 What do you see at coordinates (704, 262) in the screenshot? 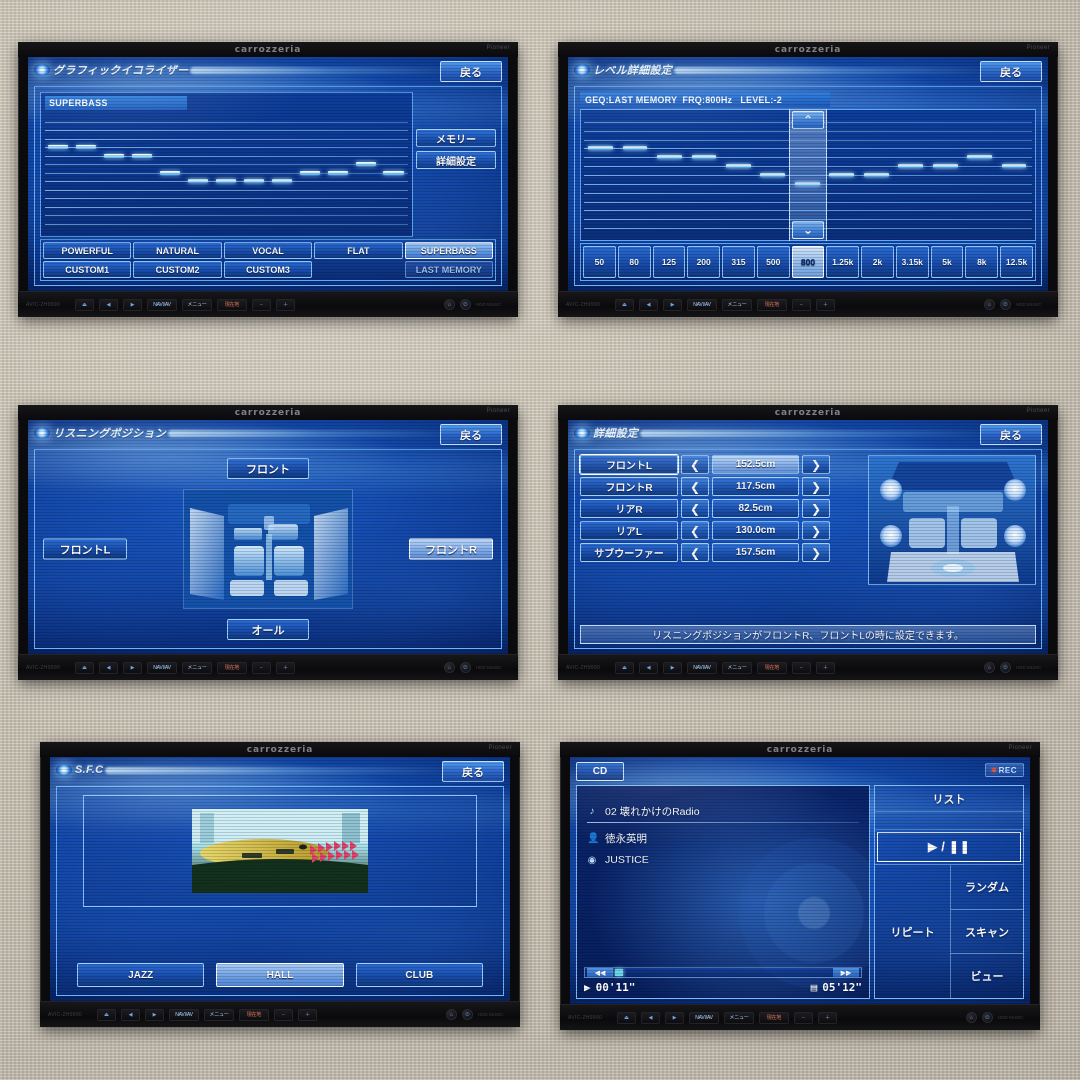
I see `frequency-band-button: 200` at bounding box center [704, 262].